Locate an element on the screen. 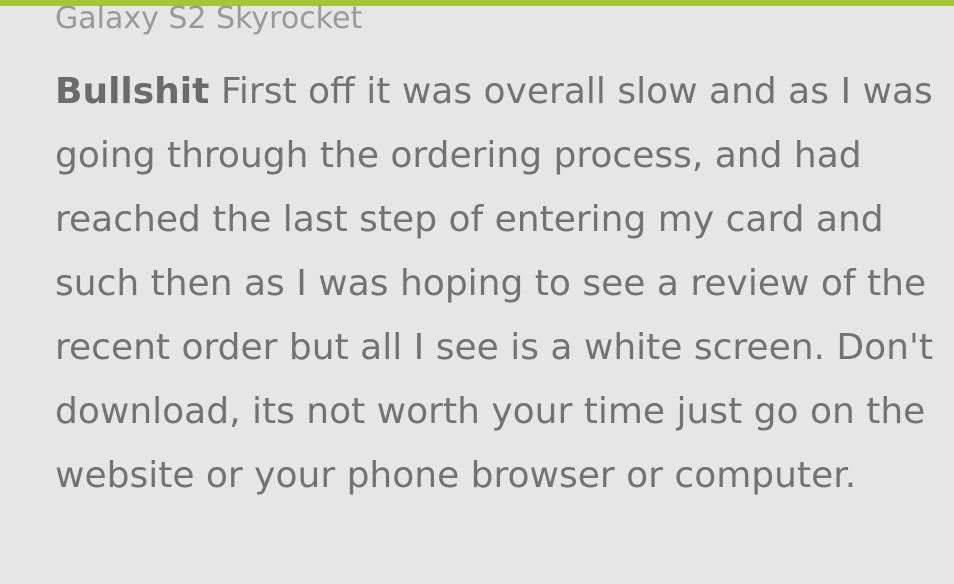  review-device: Galaxy S2 Skyrocket is located at coordinates (209, 18).